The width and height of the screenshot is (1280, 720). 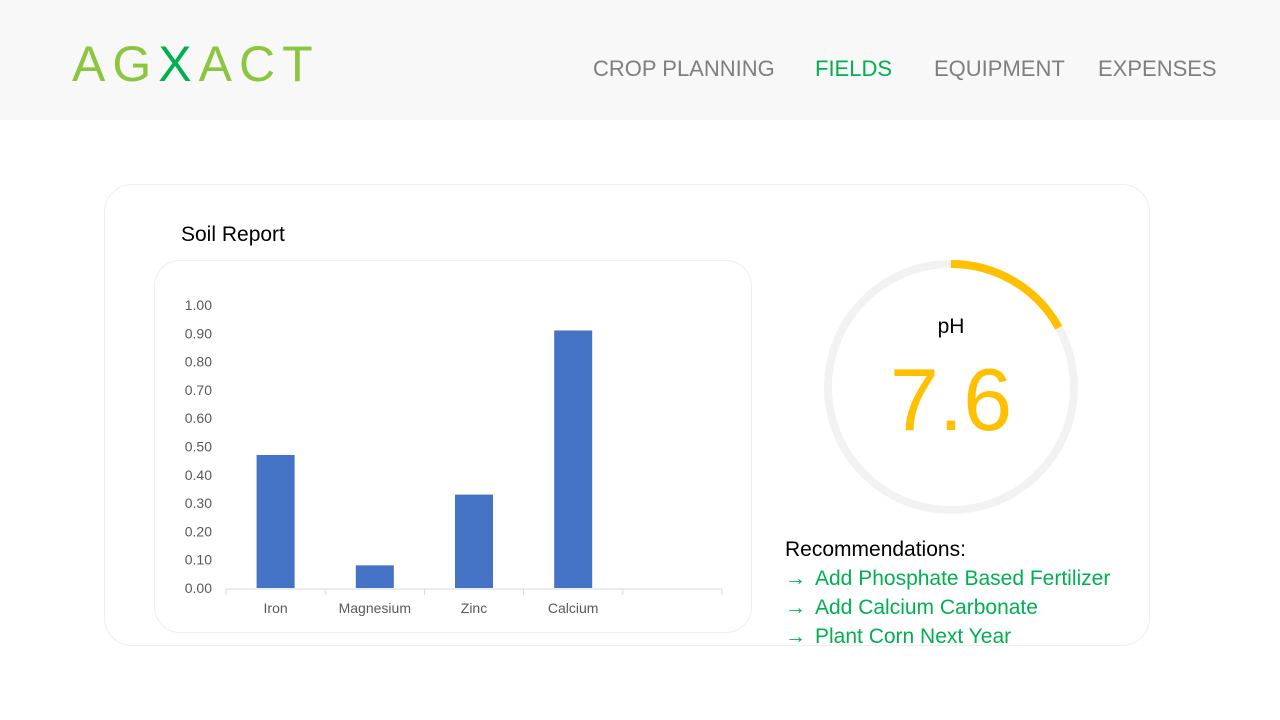 I want to click on bar-magnesium, so click(x=374, y=576).